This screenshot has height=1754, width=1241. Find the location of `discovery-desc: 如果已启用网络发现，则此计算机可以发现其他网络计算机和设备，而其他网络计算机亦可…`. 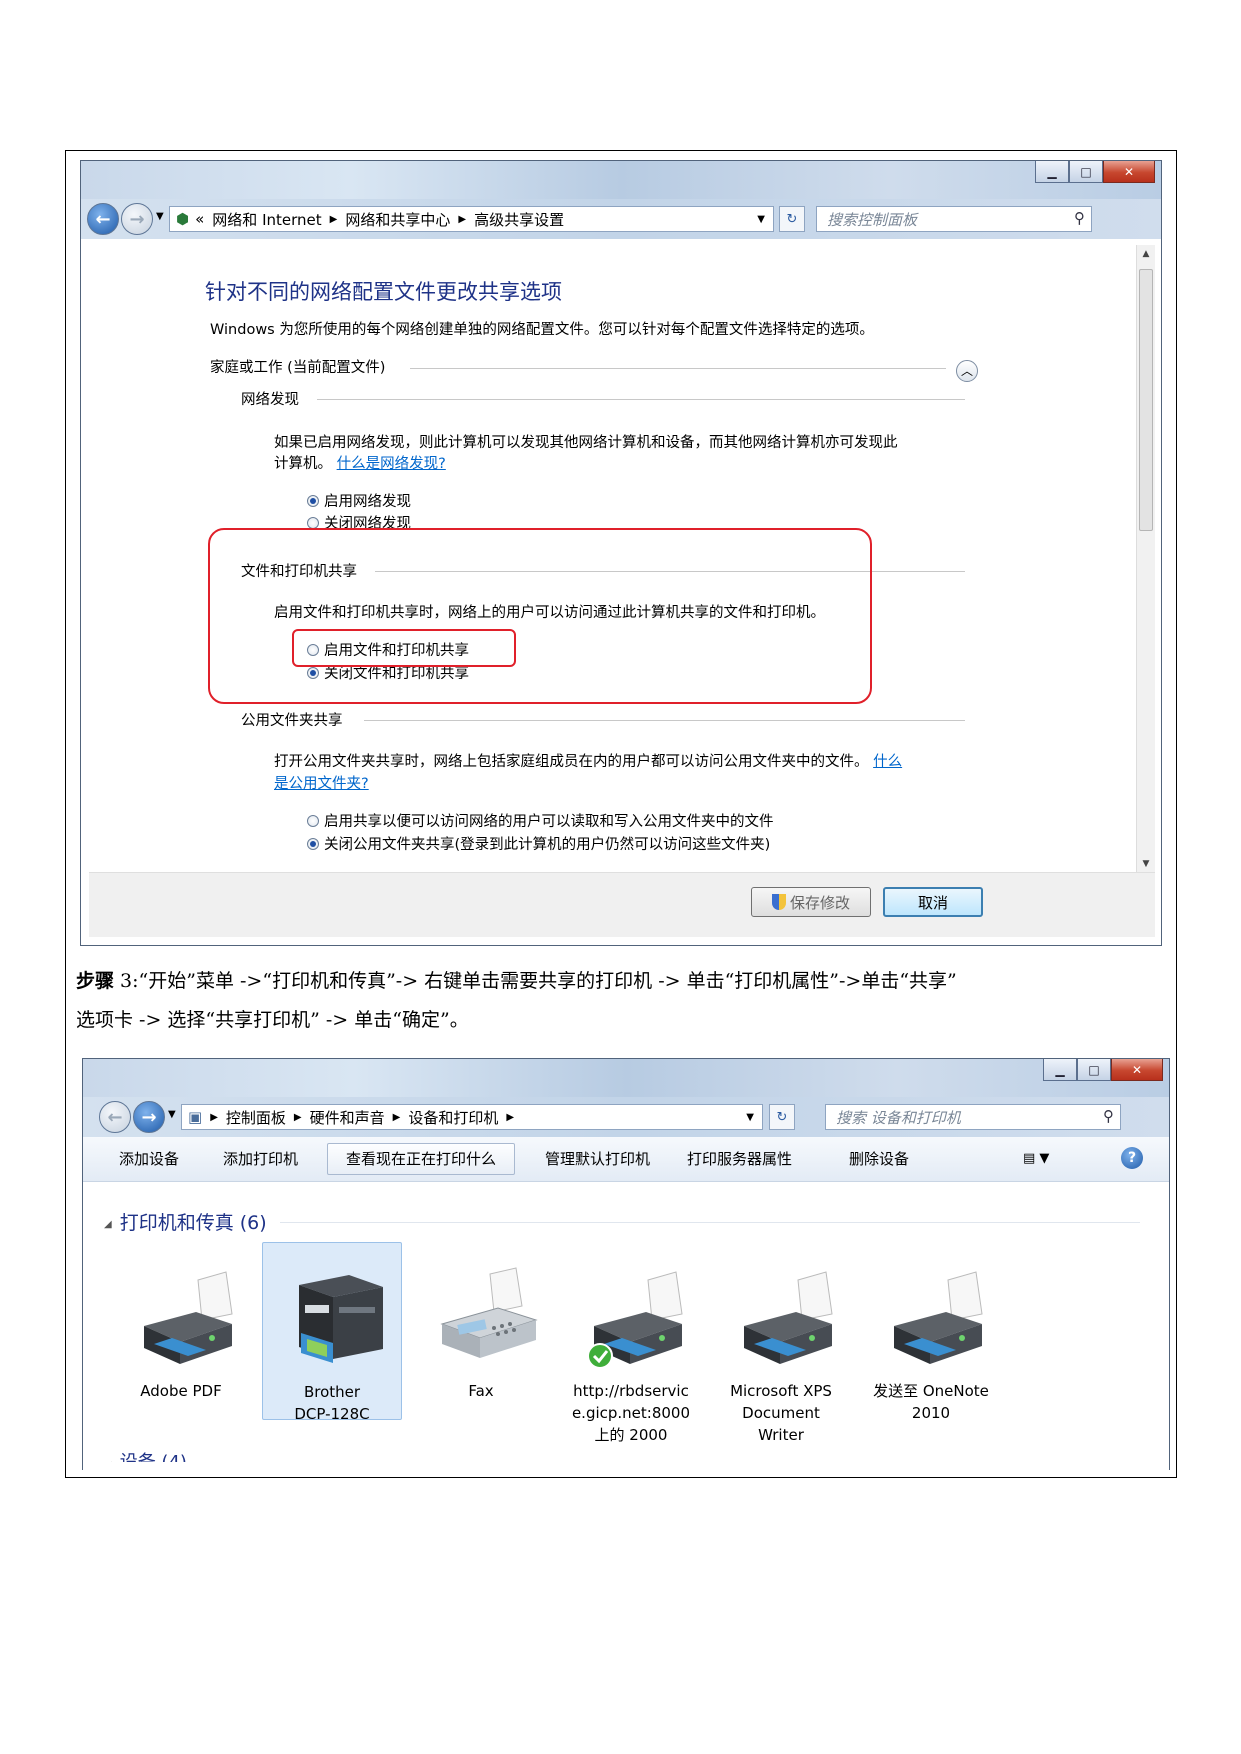

discovery-desc: 如果已启用网络发现，则此计算机可以发现其他网络计算机和设备，而其他网络计算机亦可… is located at coordinates (586, 443).